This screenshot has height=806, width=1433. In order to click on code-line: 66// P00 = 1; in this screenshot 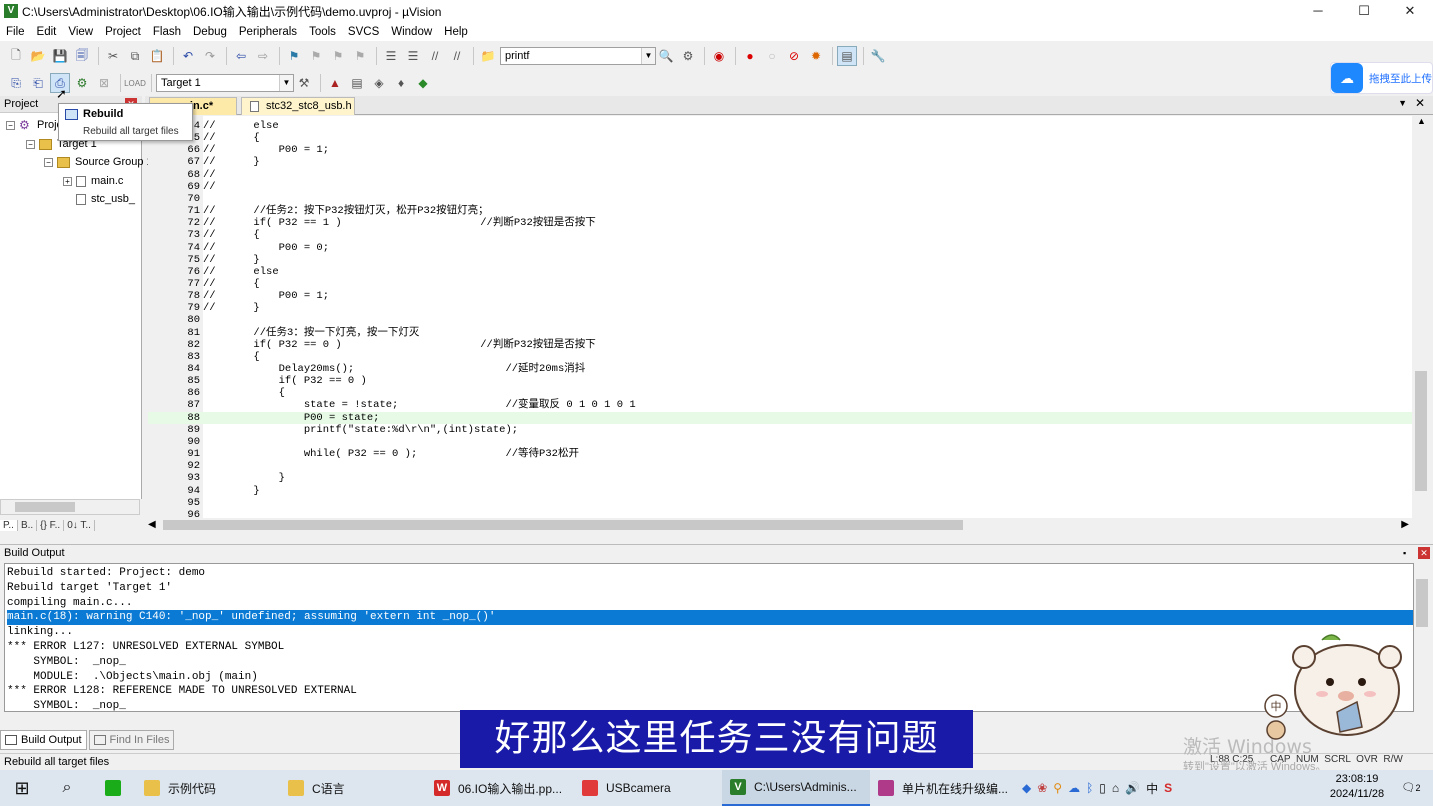, I will do `click(780, 150)`.